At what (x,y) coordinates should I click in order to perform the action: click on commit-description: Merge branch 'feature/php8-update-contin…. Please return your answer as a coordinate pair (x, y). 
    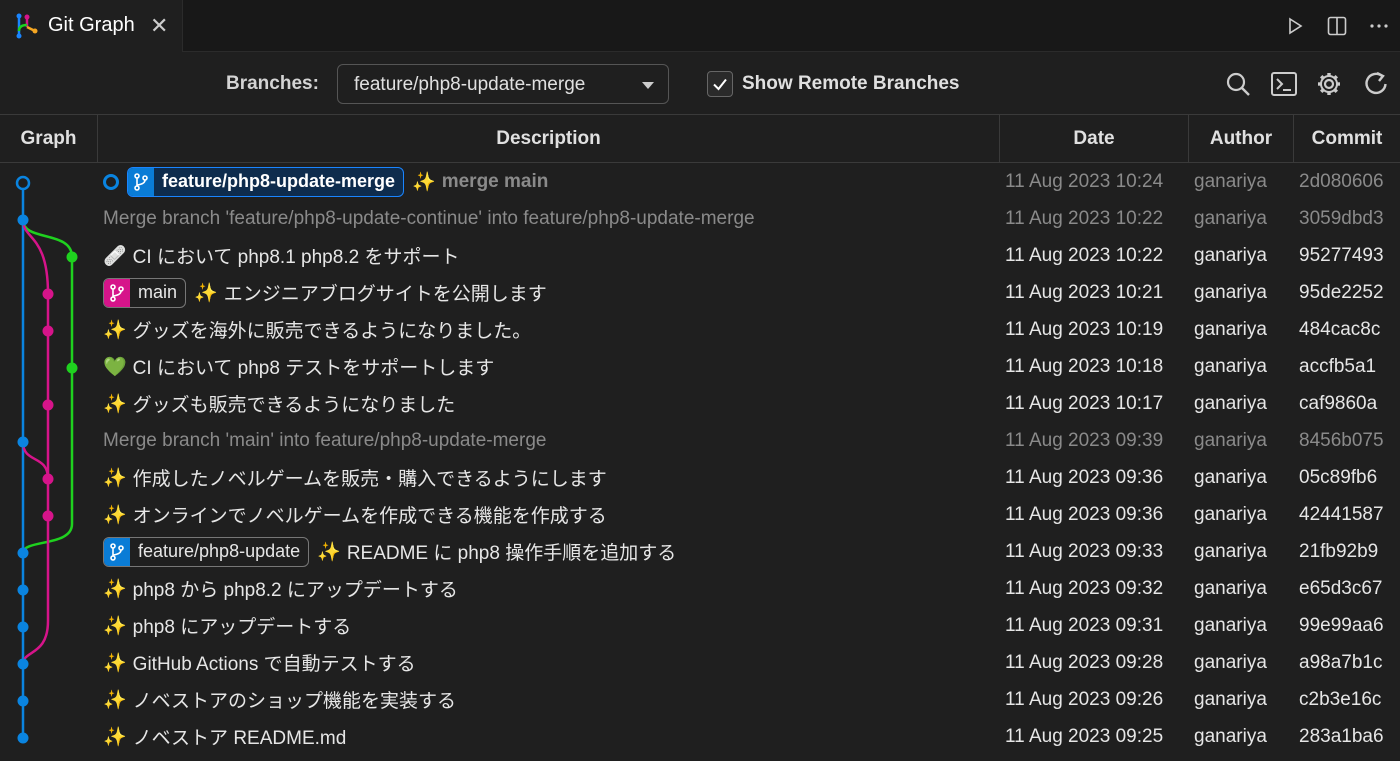
    Looking at the image, I should click on (548, 218).